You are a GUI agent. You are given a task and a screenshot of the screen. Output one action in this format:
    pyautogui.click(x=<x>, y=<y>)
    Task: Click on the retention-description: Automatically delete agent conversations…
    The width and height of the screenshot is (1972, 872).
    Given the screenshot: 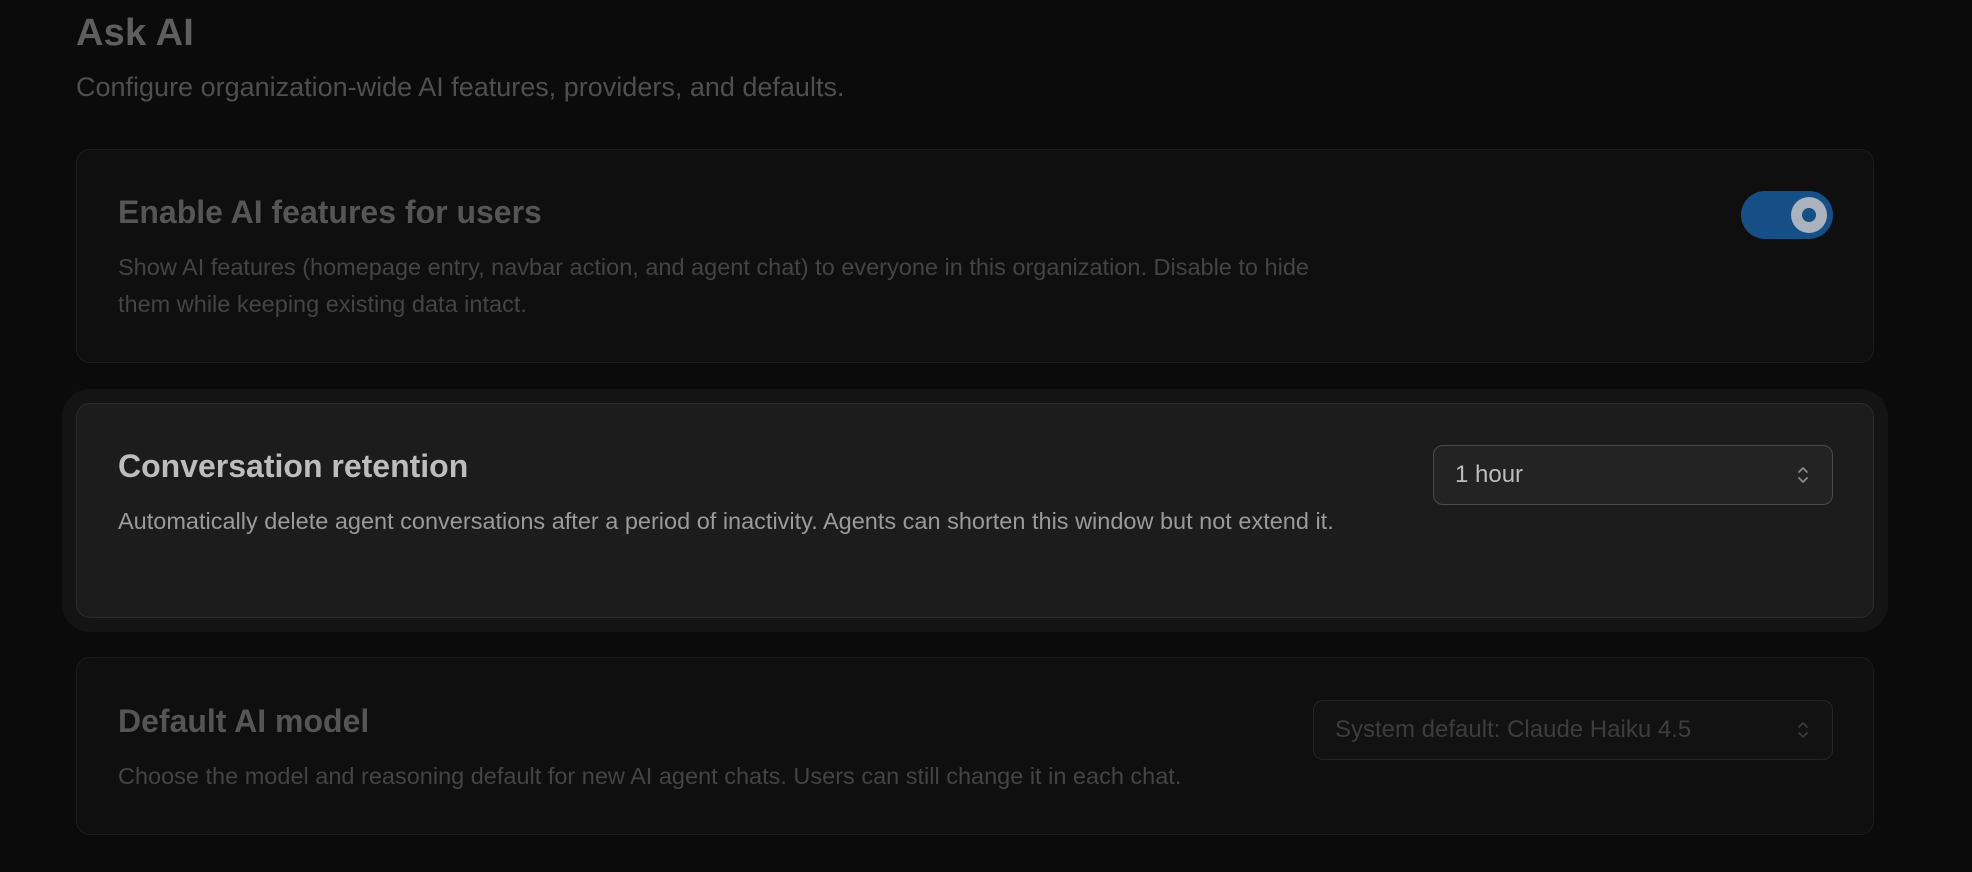 What is the action you would take?
    pyautogui.click(x=726, y=521)
    